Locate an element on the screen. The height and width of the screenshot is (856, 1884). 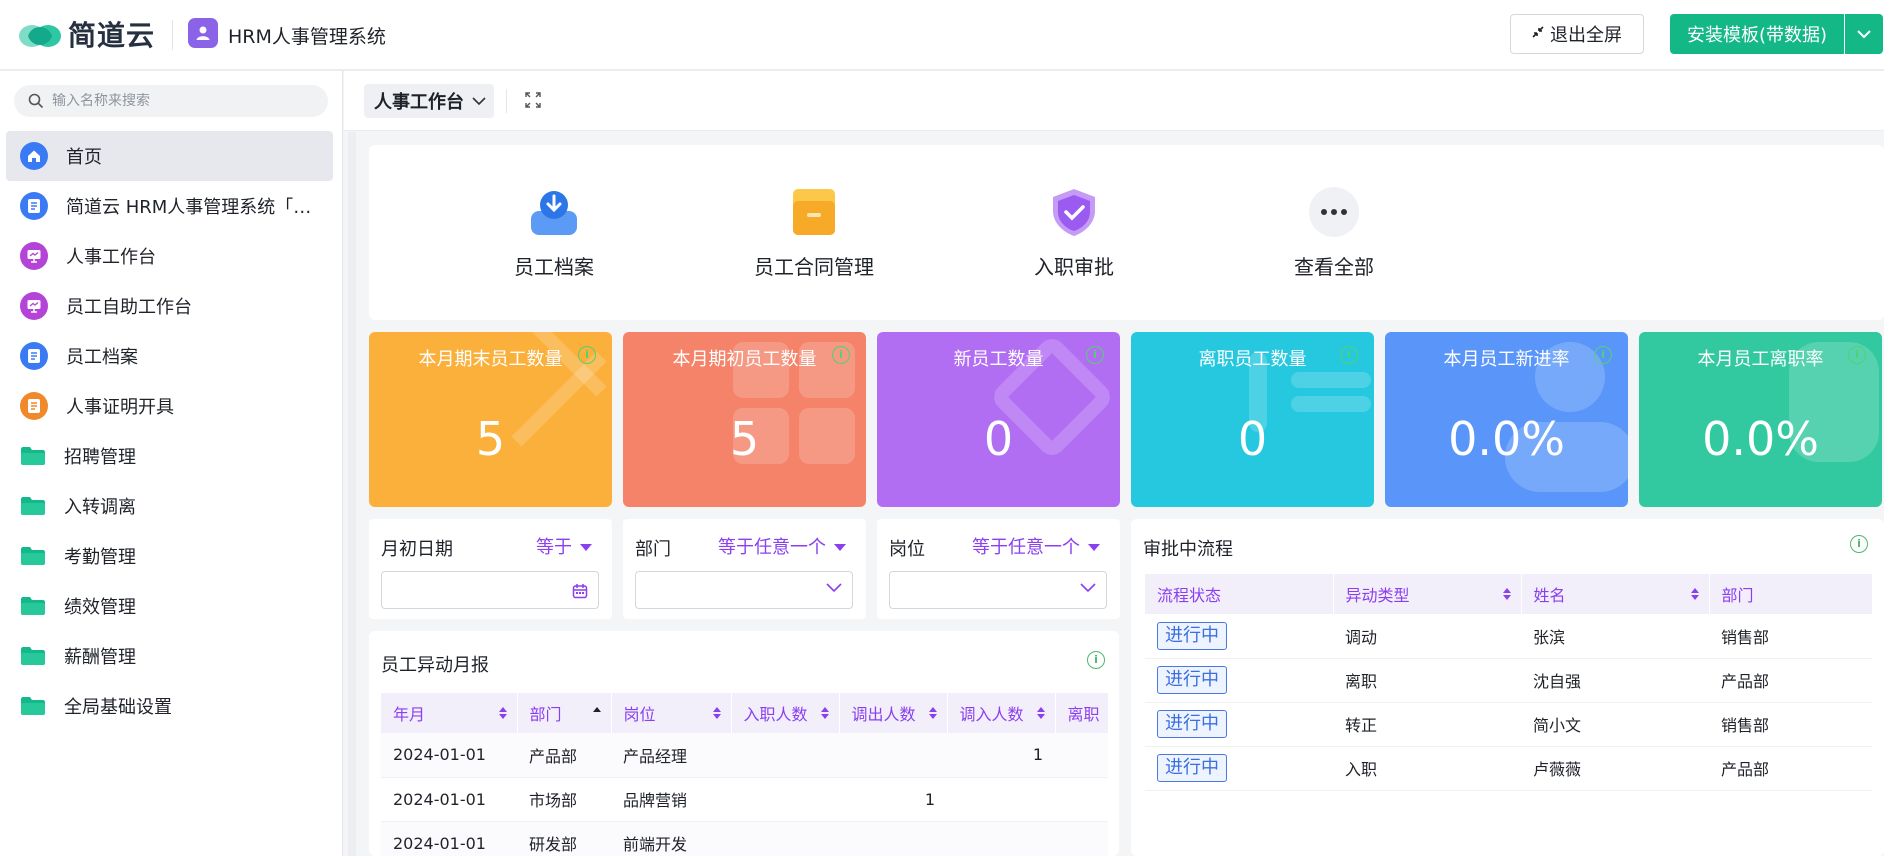
quick-link-label: 员工档案 is located at coordinates (554, 267).